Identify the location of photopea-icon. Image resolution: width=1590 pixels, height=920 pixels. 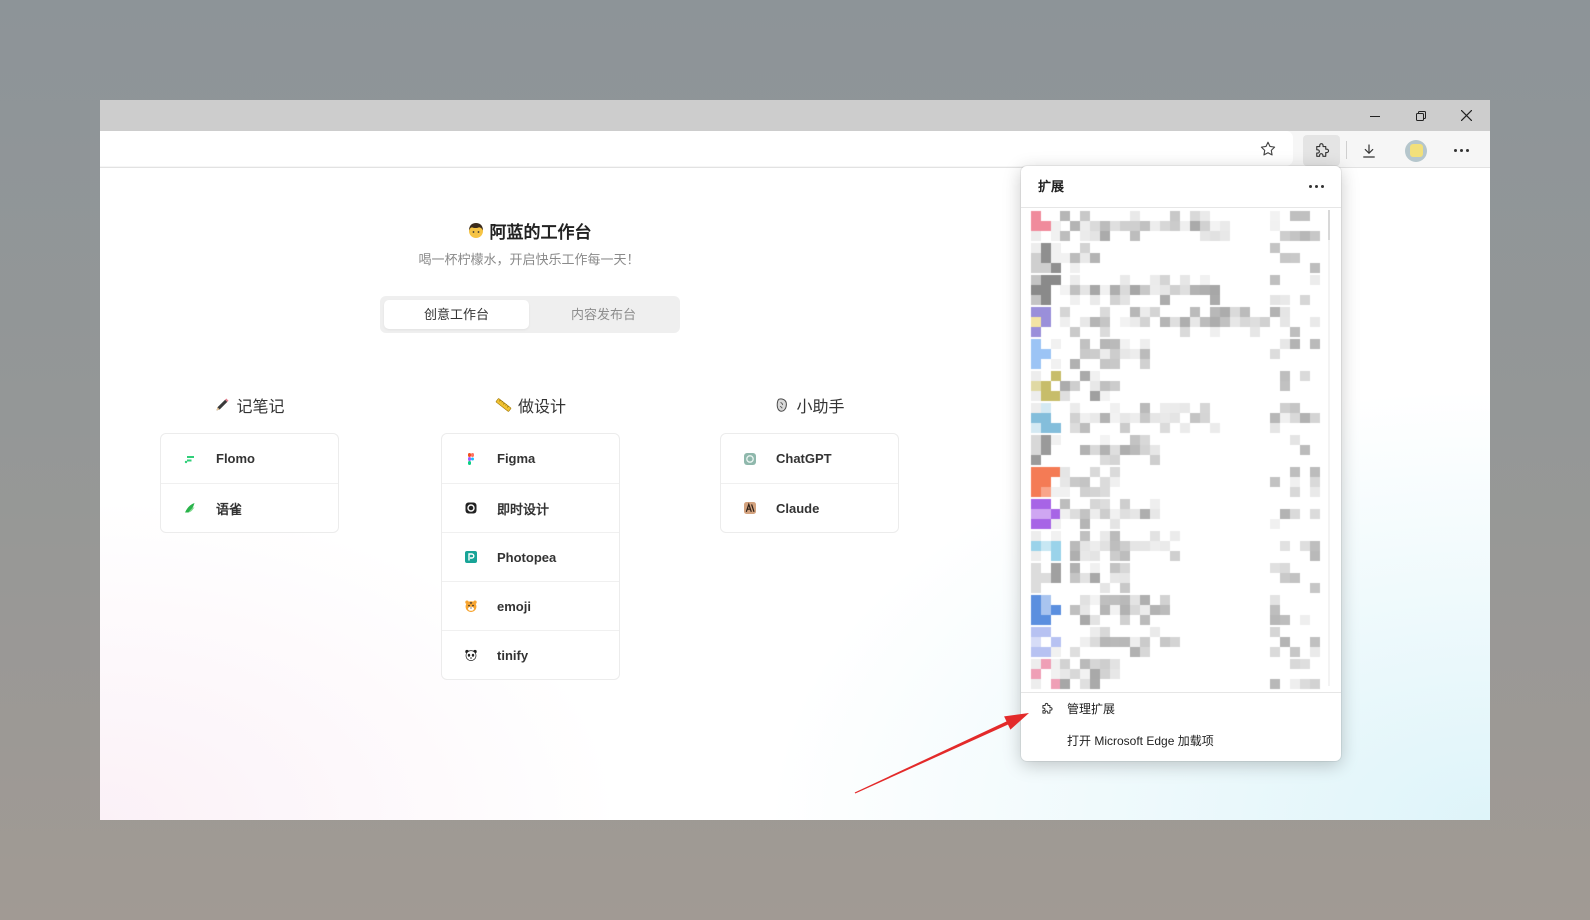
(471, 557).